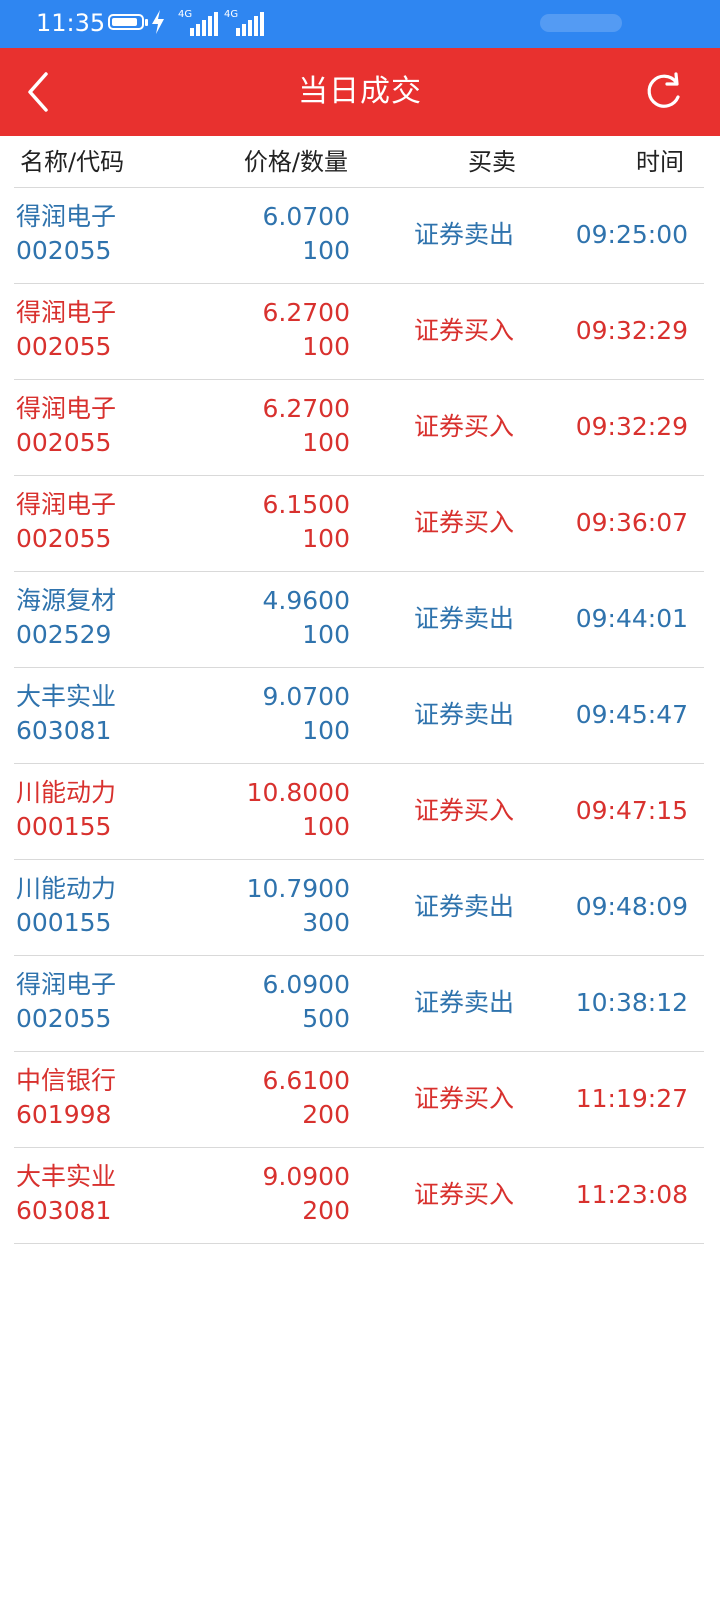  What do you see at coordinates (64, 1114) in the screenshot?
I see `stock-code: 601998` at bounding box center [64, 1114].